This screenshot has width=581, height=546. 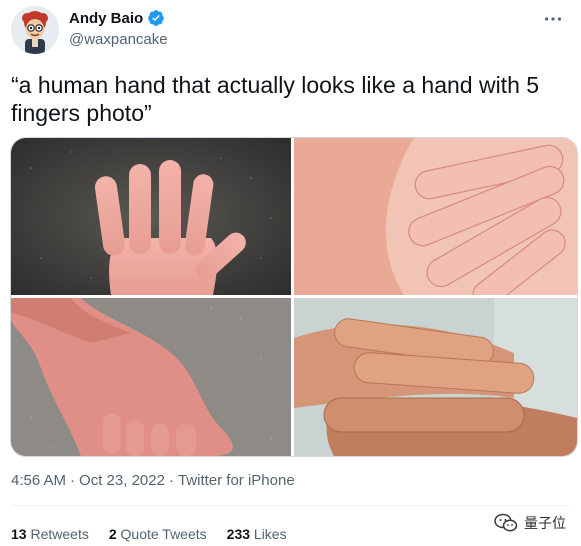 I want to click on quote-tweets-label: Quote Tweets, so click(x=163, y=534).